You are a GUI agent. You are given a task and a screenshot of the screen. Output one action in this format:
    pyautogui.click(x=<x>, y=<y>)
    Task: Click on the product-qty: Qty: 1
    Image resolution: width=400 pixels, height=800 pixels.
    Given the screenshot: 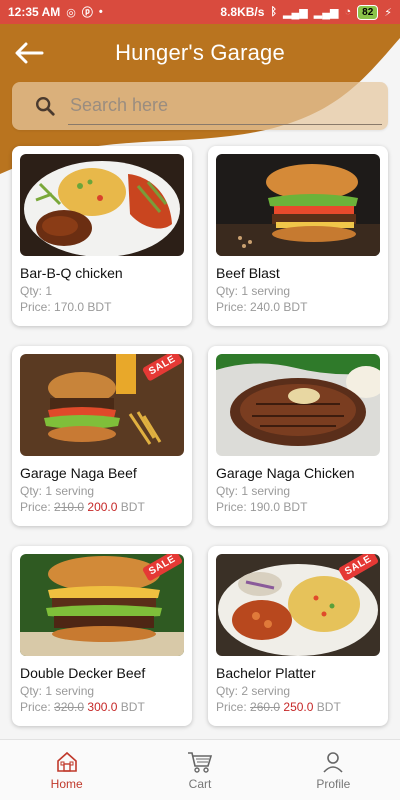 What is the action you would take?
    pyautogui.click(x=102, y=291)
    